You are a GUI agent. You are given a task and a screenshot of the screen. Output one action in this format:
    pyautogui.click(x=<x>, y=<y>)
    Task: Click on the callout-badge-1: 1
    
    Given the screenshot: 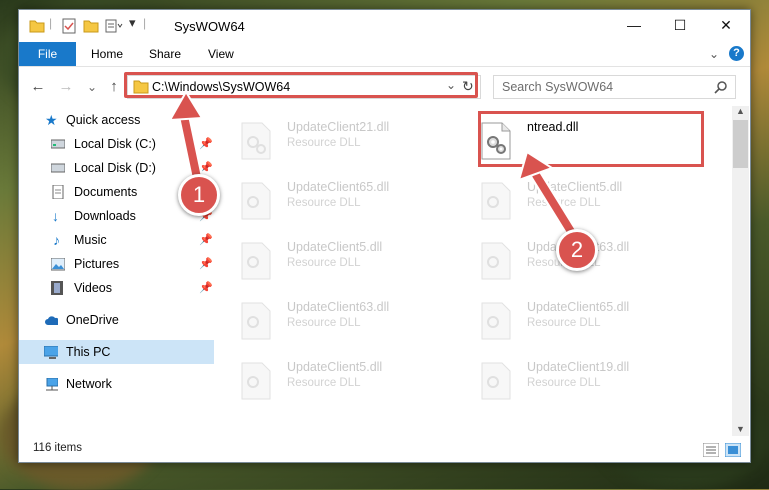 What is the action you would take?
    pyautogui.click(x=199, y=195)
    